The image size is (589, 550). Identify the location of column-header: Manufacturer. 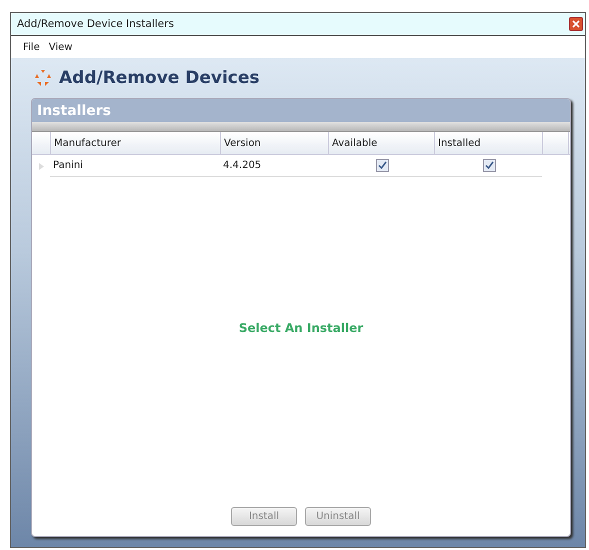
(136, 143).